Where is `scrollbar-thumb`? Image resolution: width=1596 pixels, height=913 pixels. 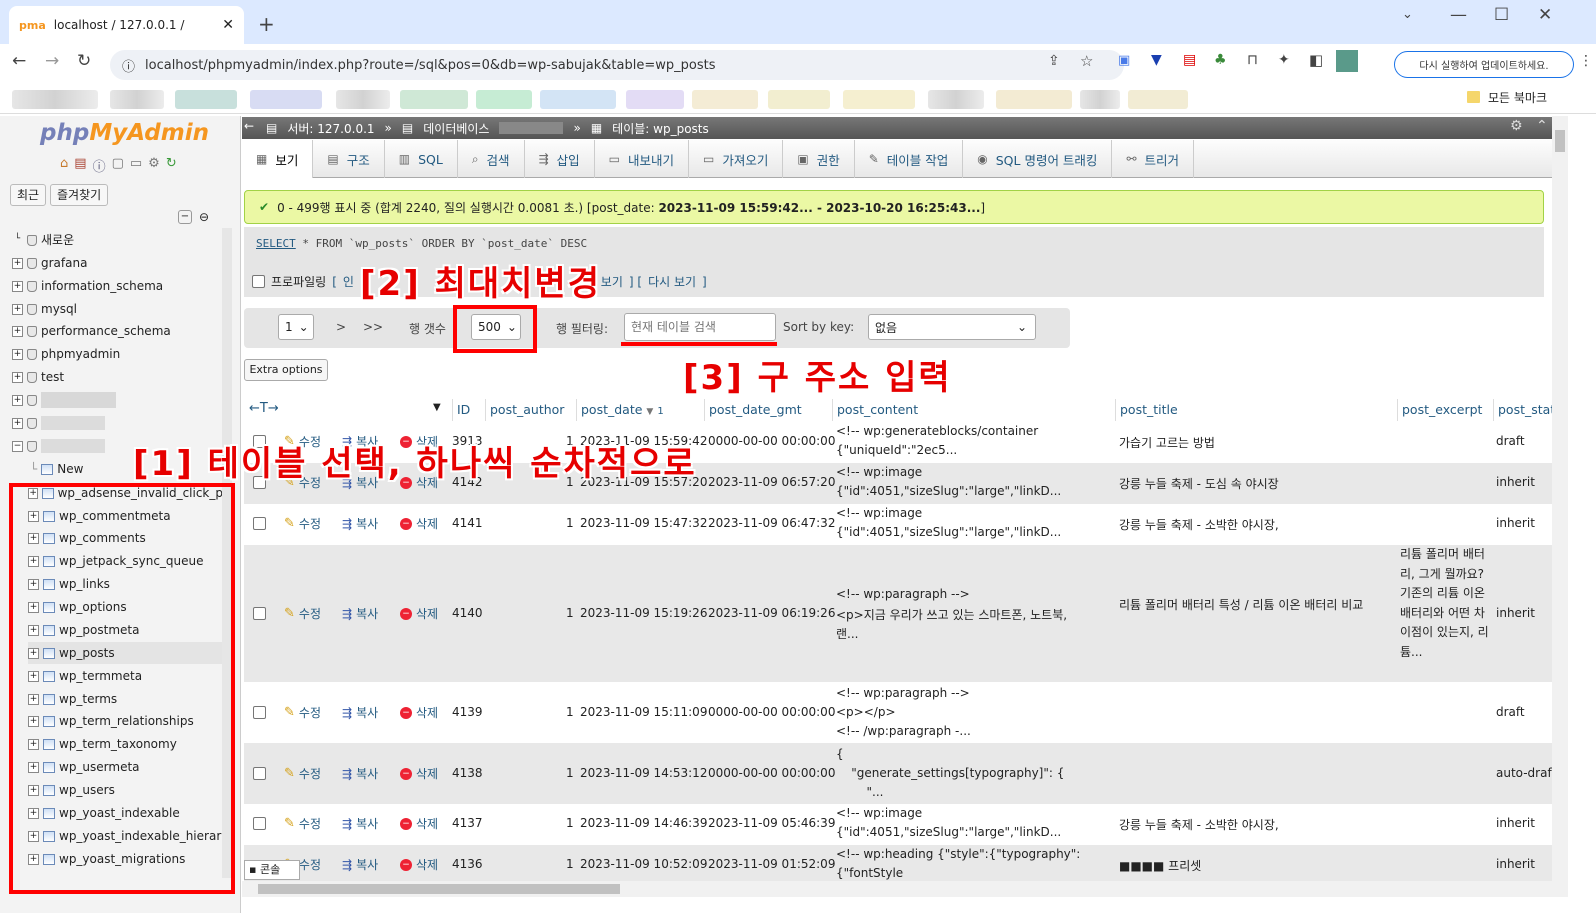 scrollbar-thumb is located at coordinates (439, 889).